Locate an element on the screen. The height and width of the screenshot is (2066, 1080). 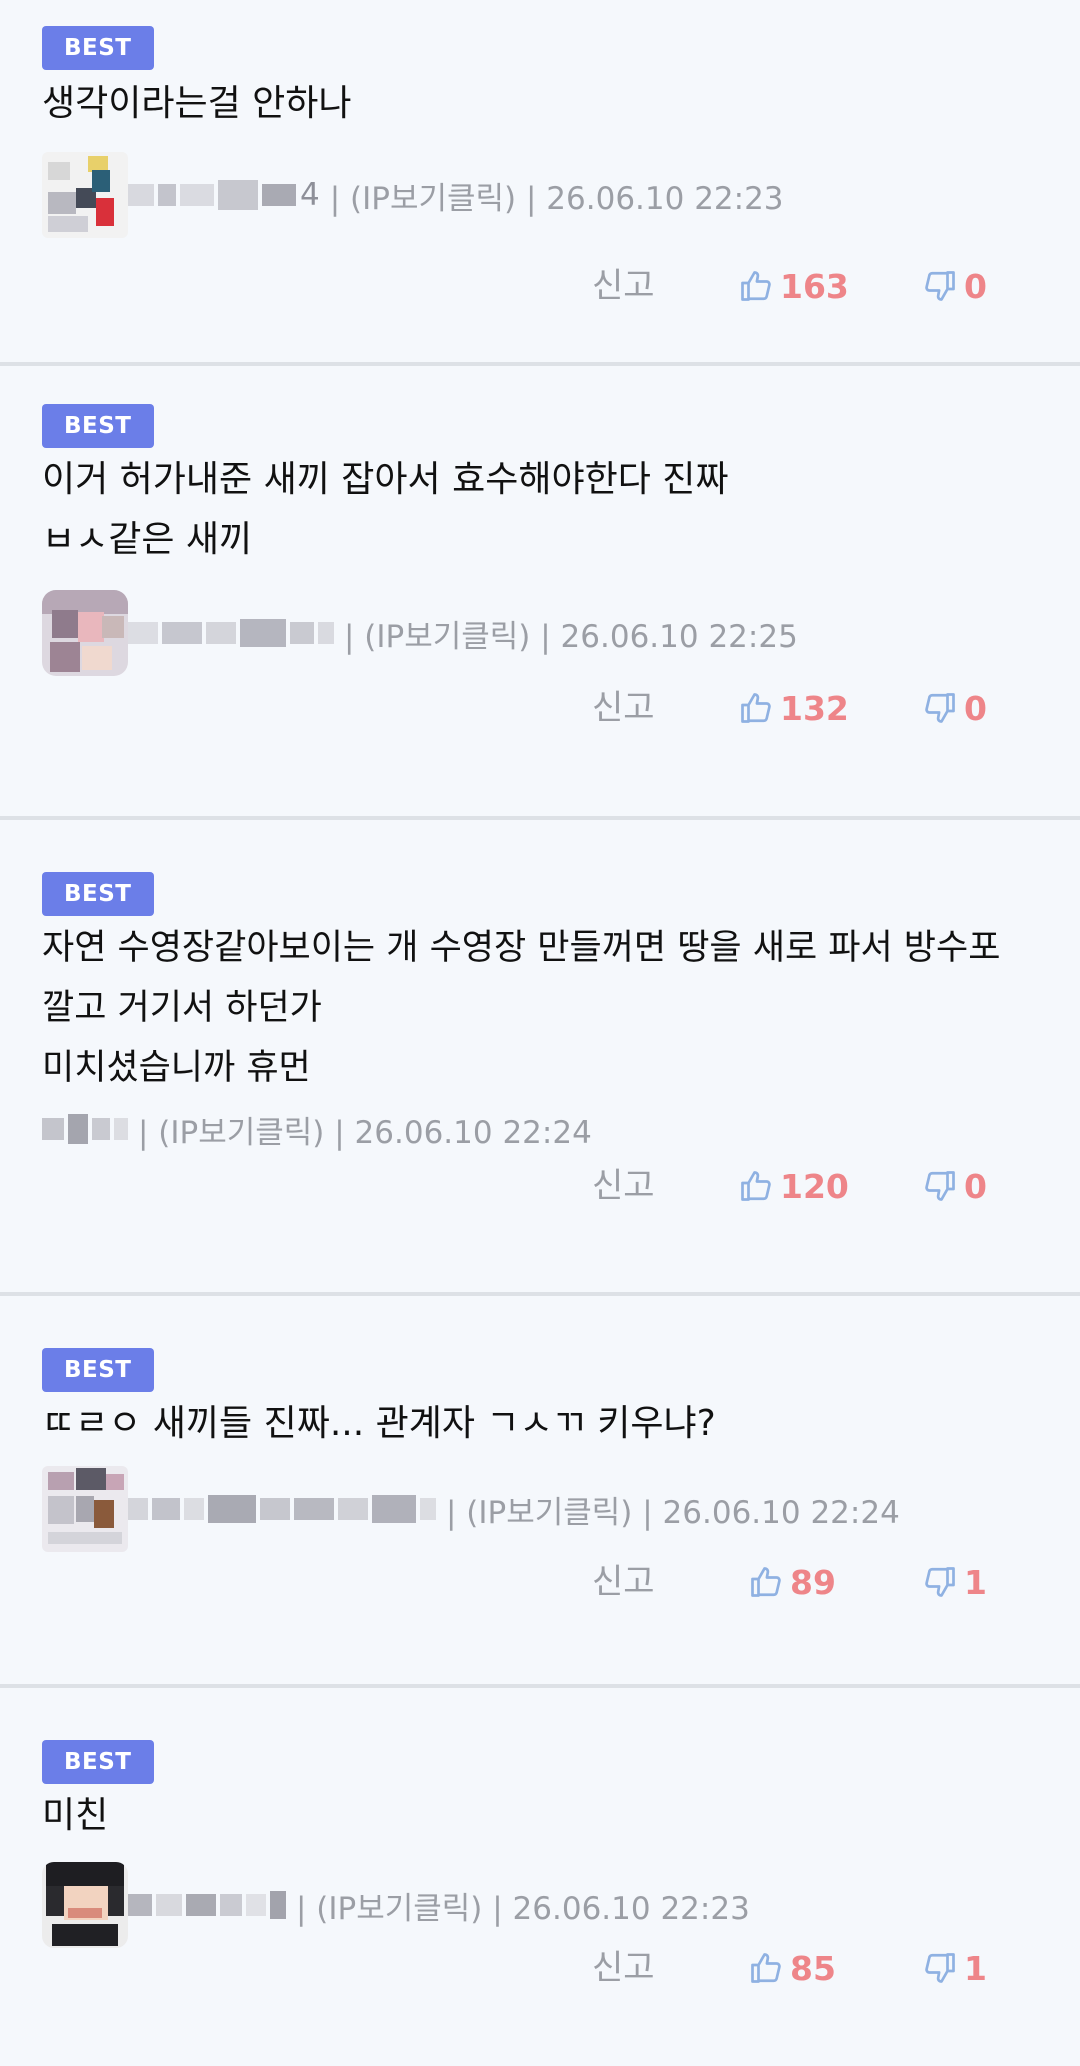
like-button: 132 is located at coordinates (793, 708).